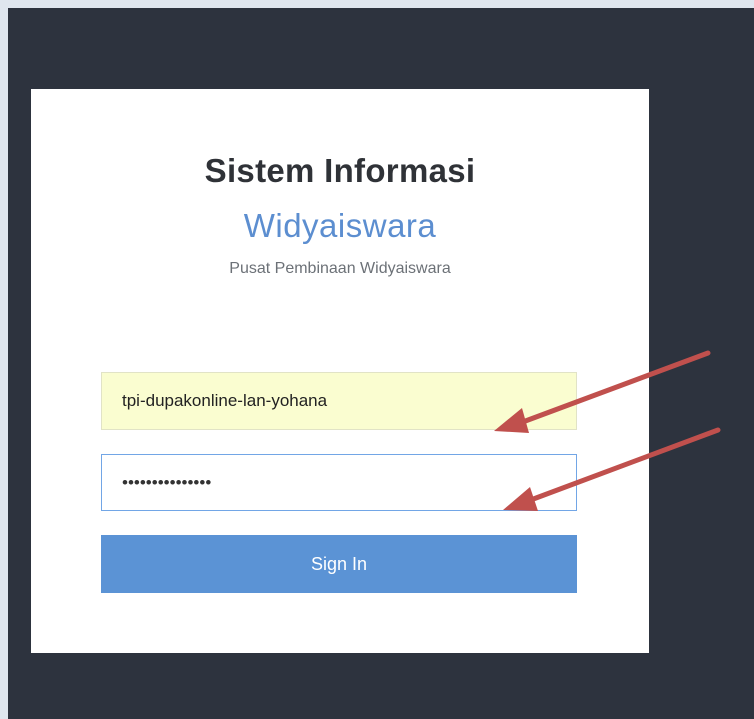 The image size is (754, 719). What do you see at coordinates (339, 564) in the screenshot?
I see `sign-in-button: Sign In` at bounding box center [339, 564].